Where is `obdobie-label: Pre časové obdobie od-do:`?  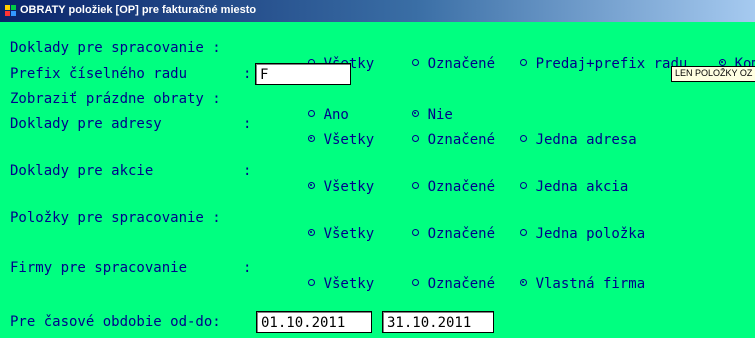
obdobie-label: Pre časové obdobie od-do: is located at coordinates (115, 322).